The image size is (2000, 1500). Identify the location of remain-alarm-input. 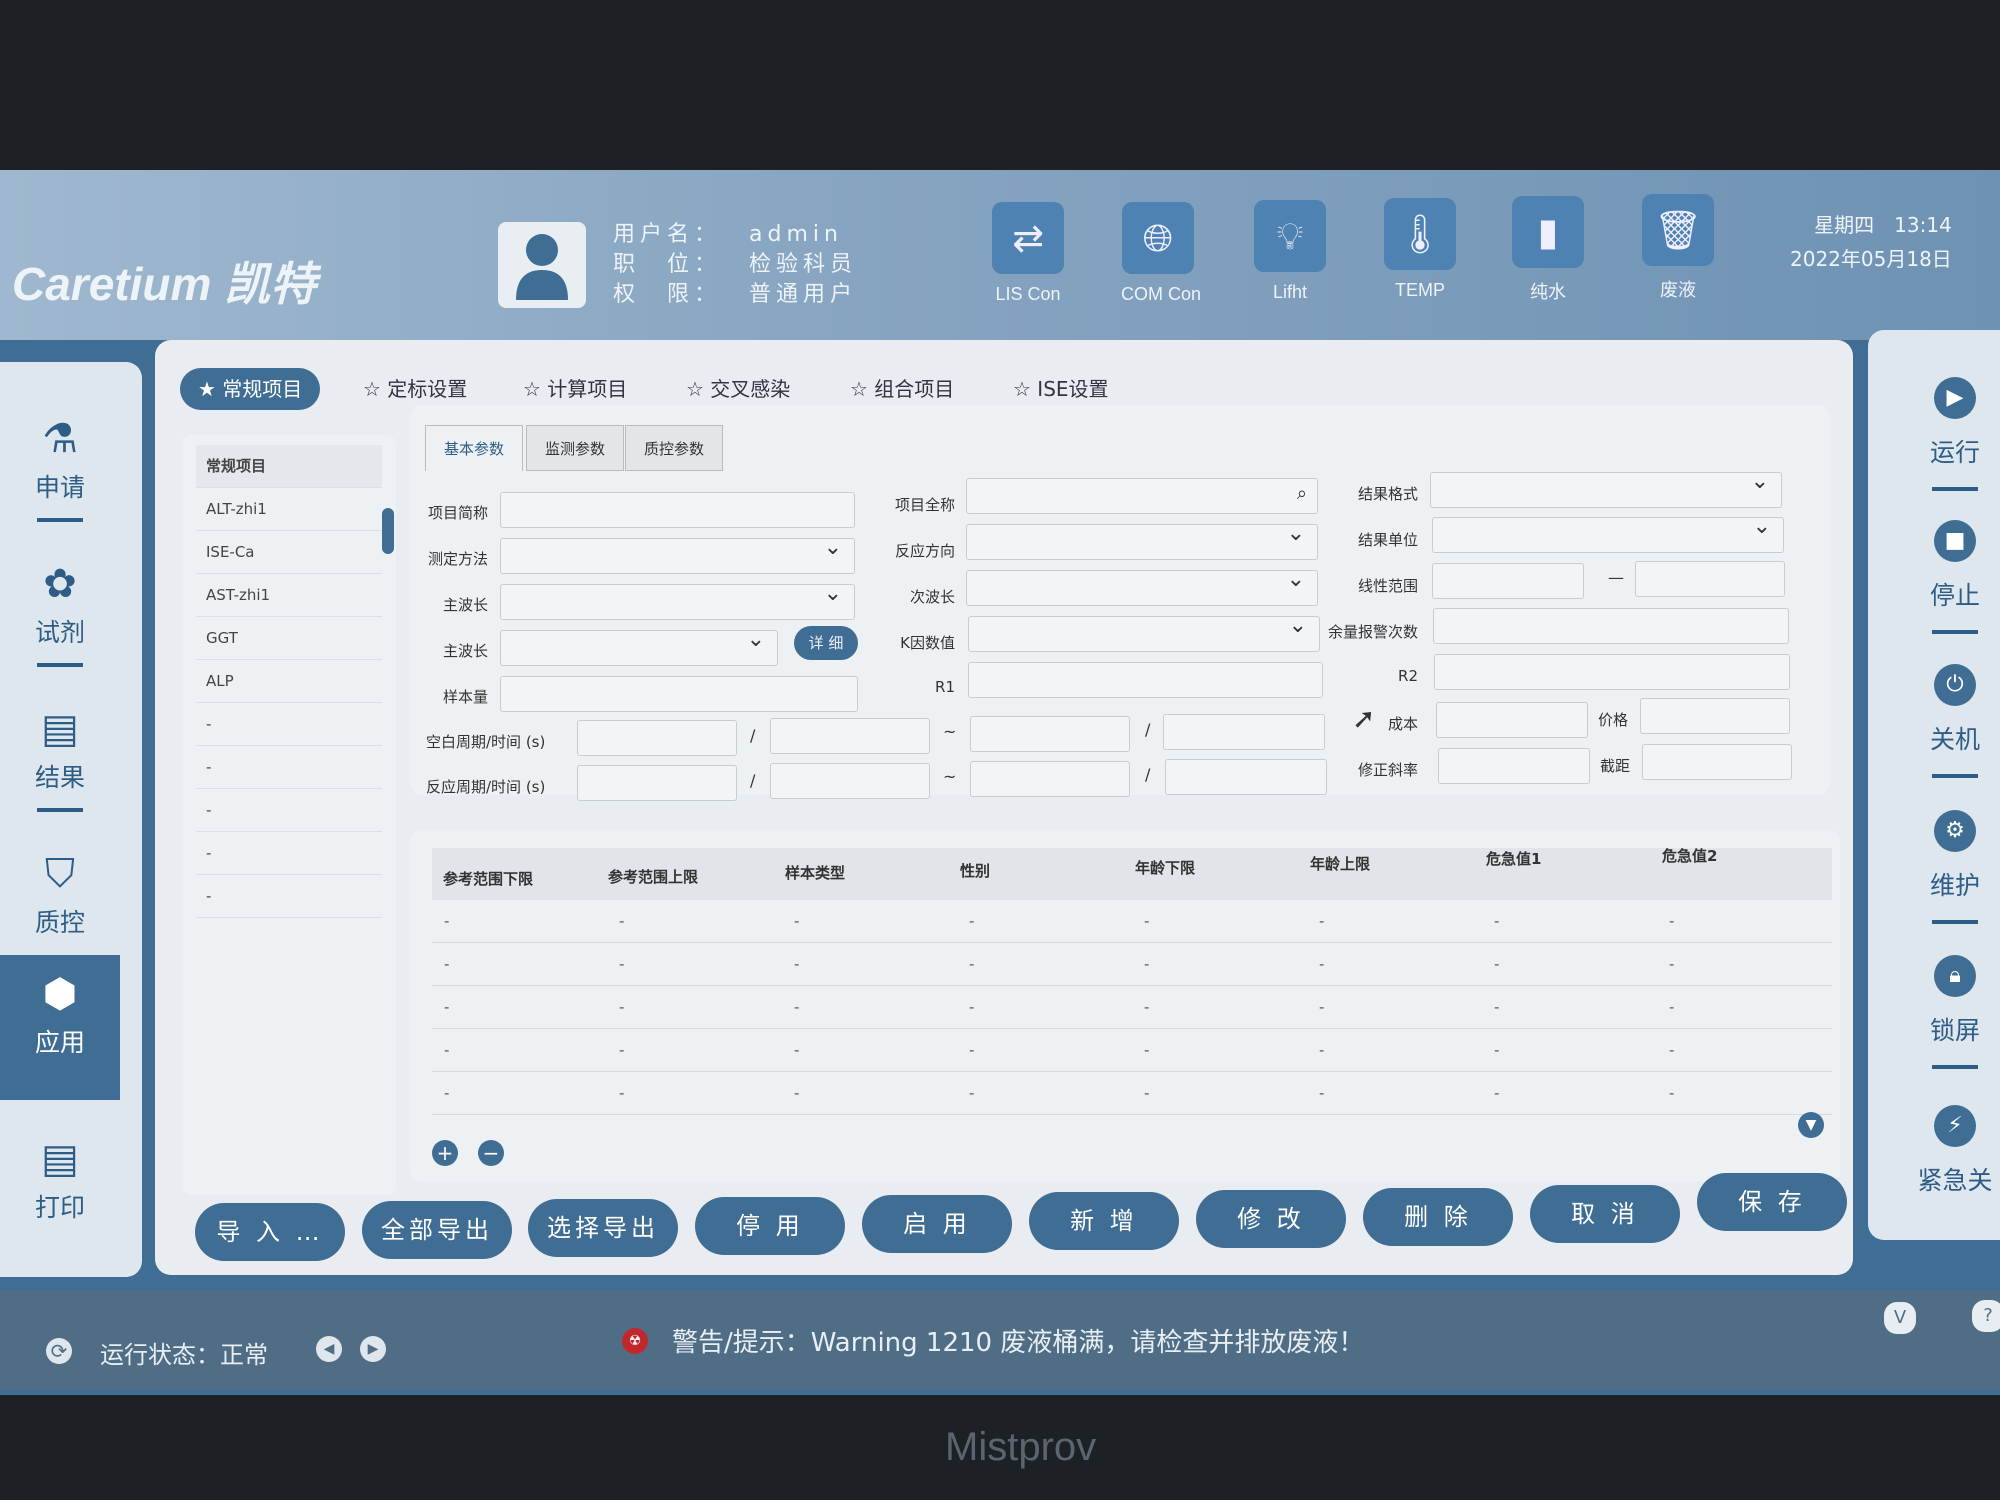
(1611, 626).